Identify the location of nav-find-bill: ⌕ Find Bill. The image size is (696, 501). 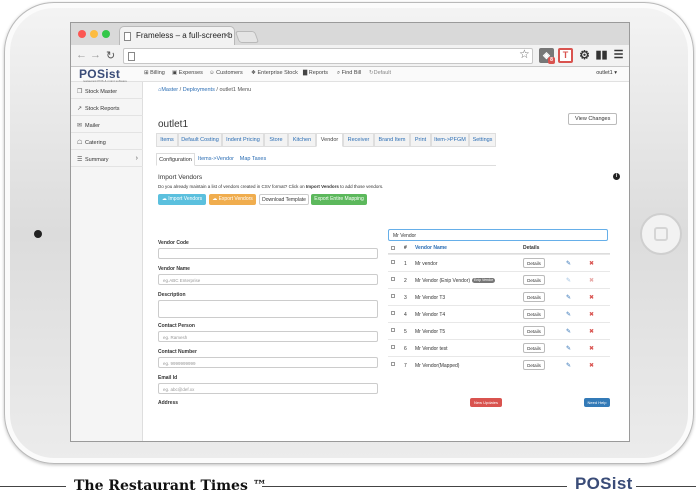
(349, 73).